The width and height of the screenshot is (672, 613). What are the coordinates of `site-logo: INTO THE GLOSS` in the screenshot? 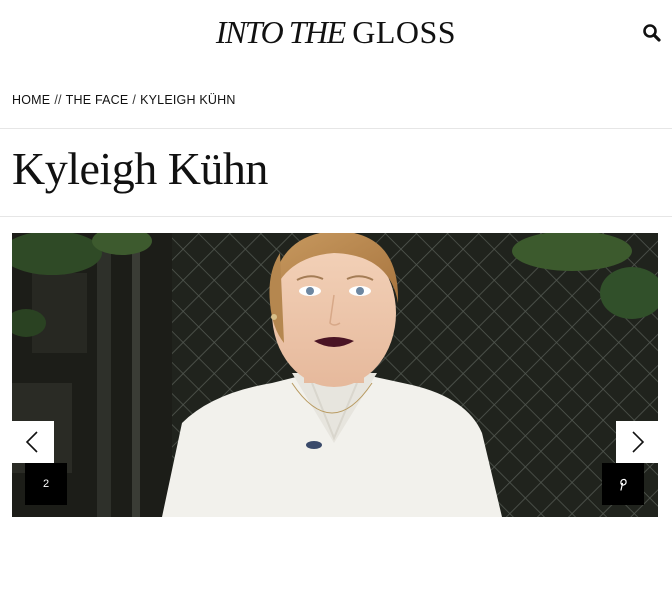 It's located at (336, 32).